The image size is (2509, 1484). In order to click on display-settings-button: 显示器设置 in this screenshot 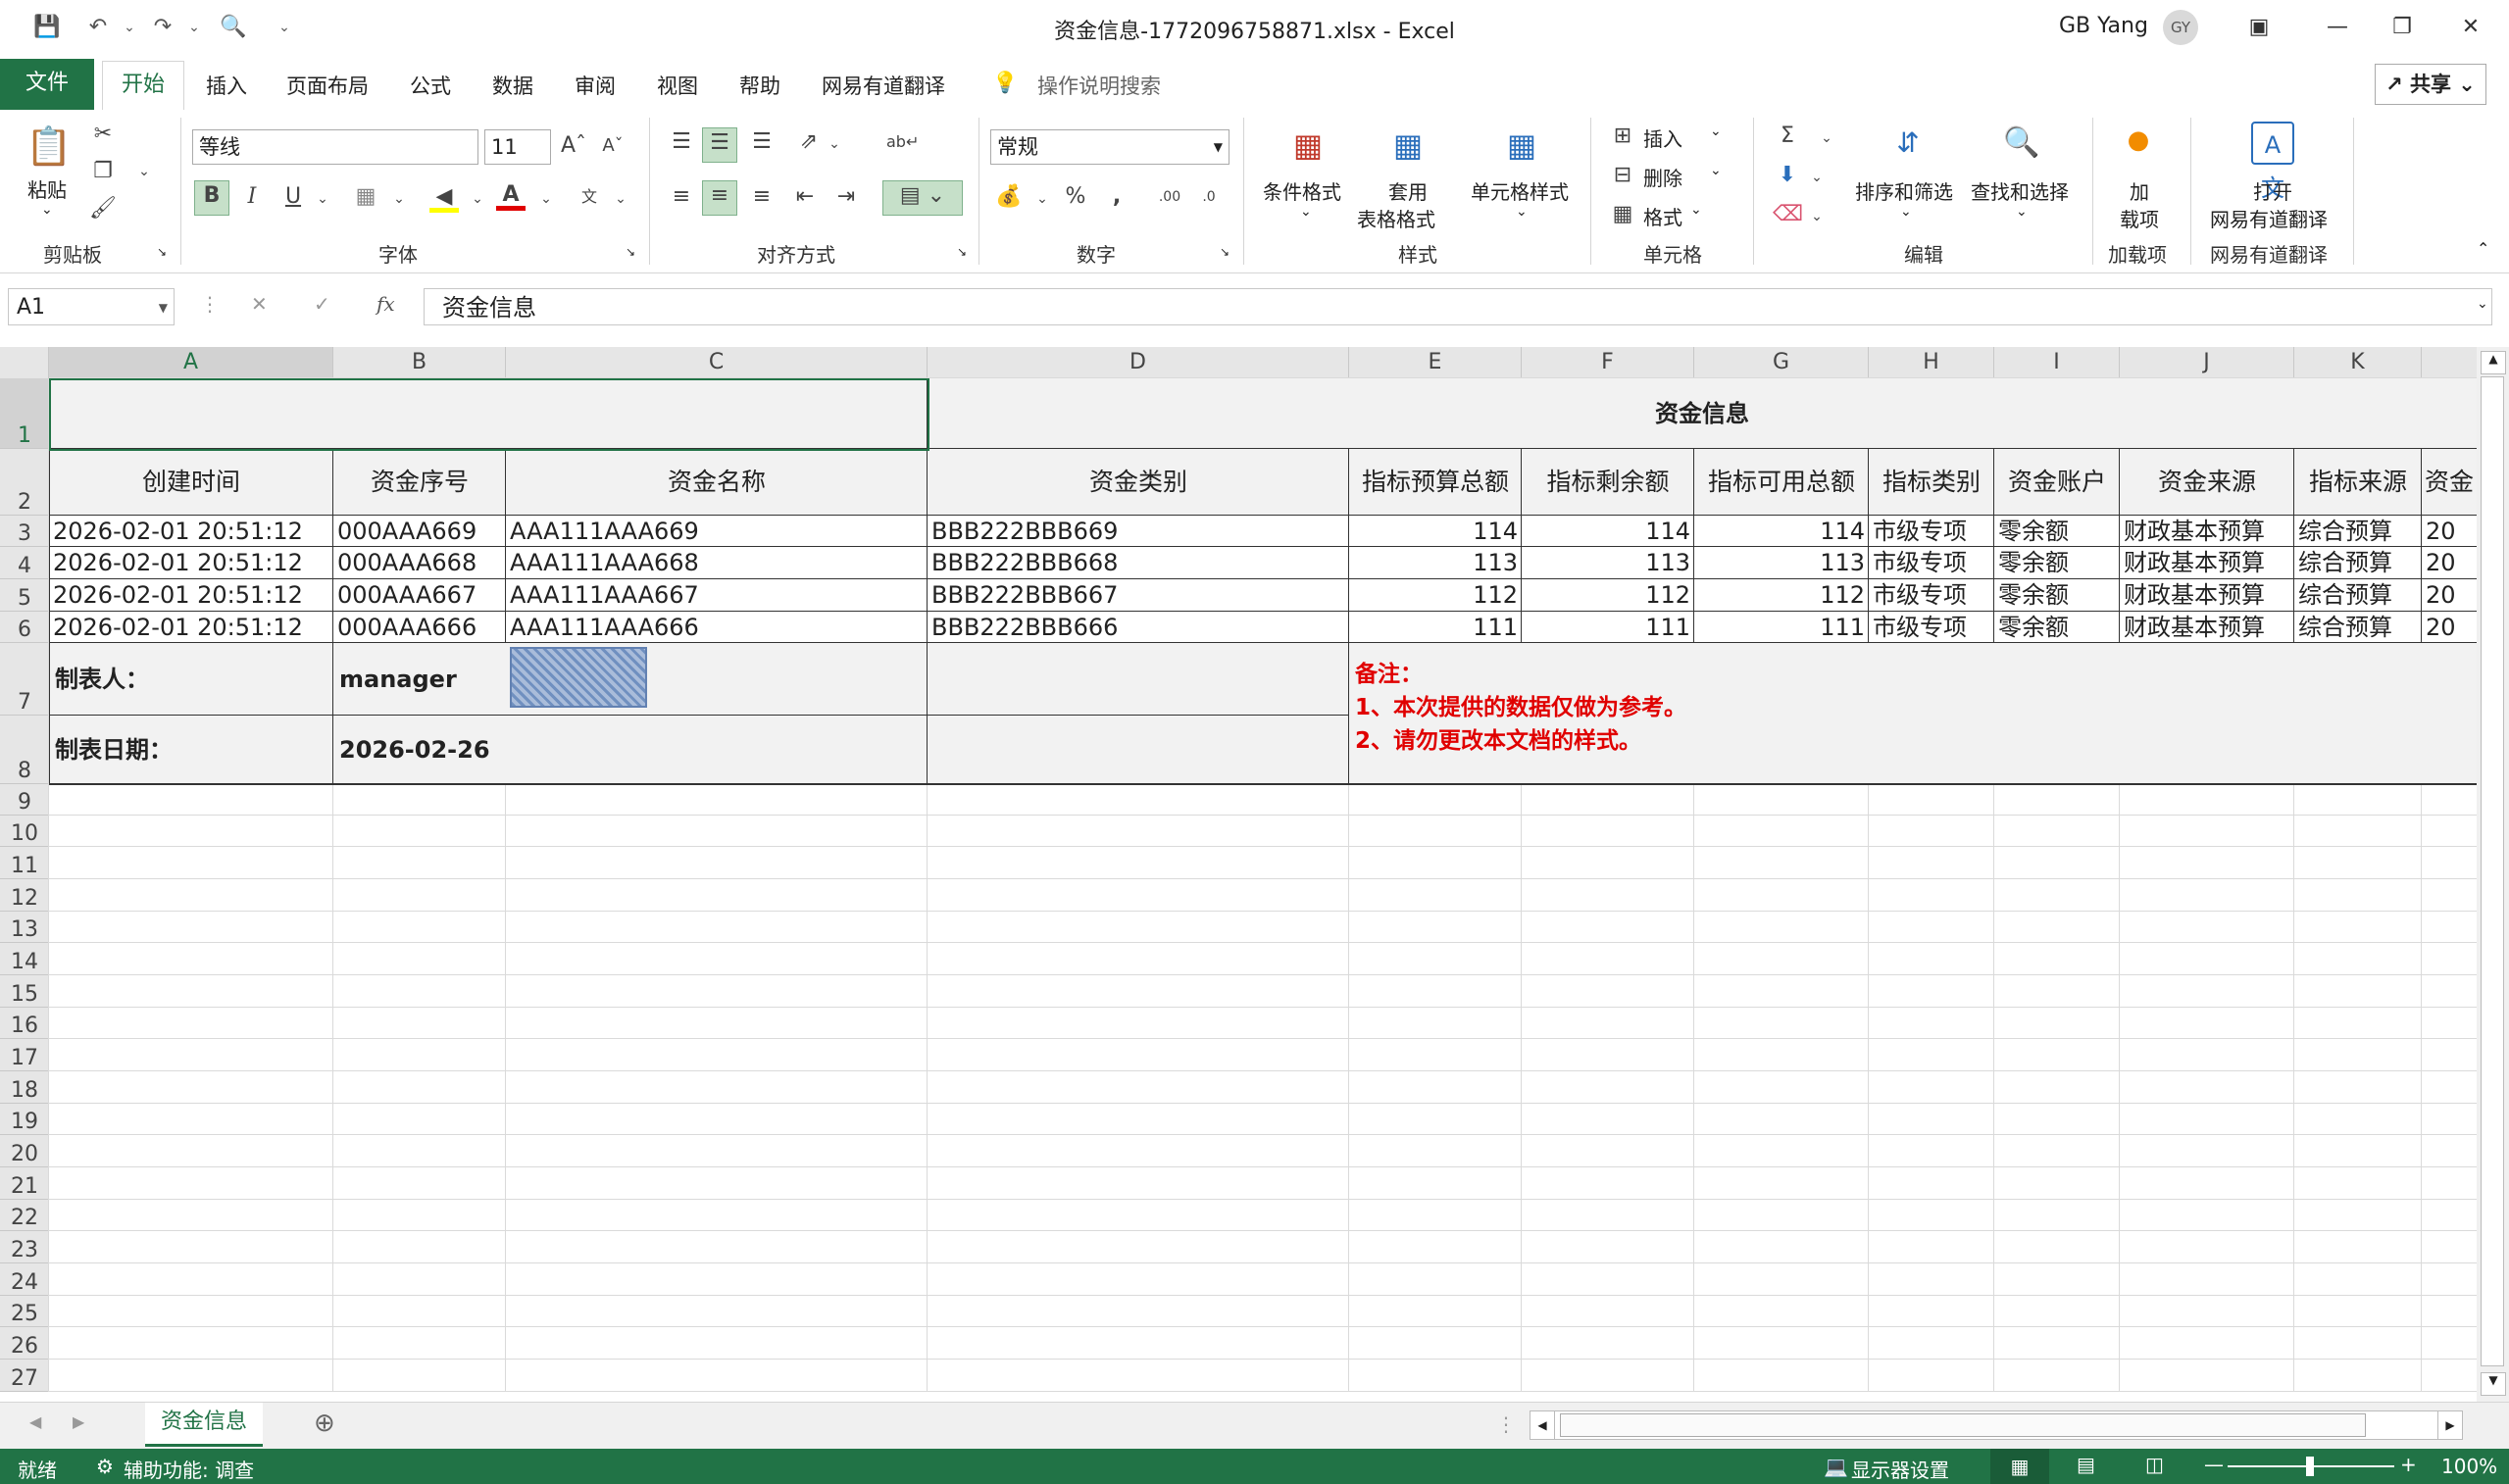, I will do `click(1900, 1469)`.